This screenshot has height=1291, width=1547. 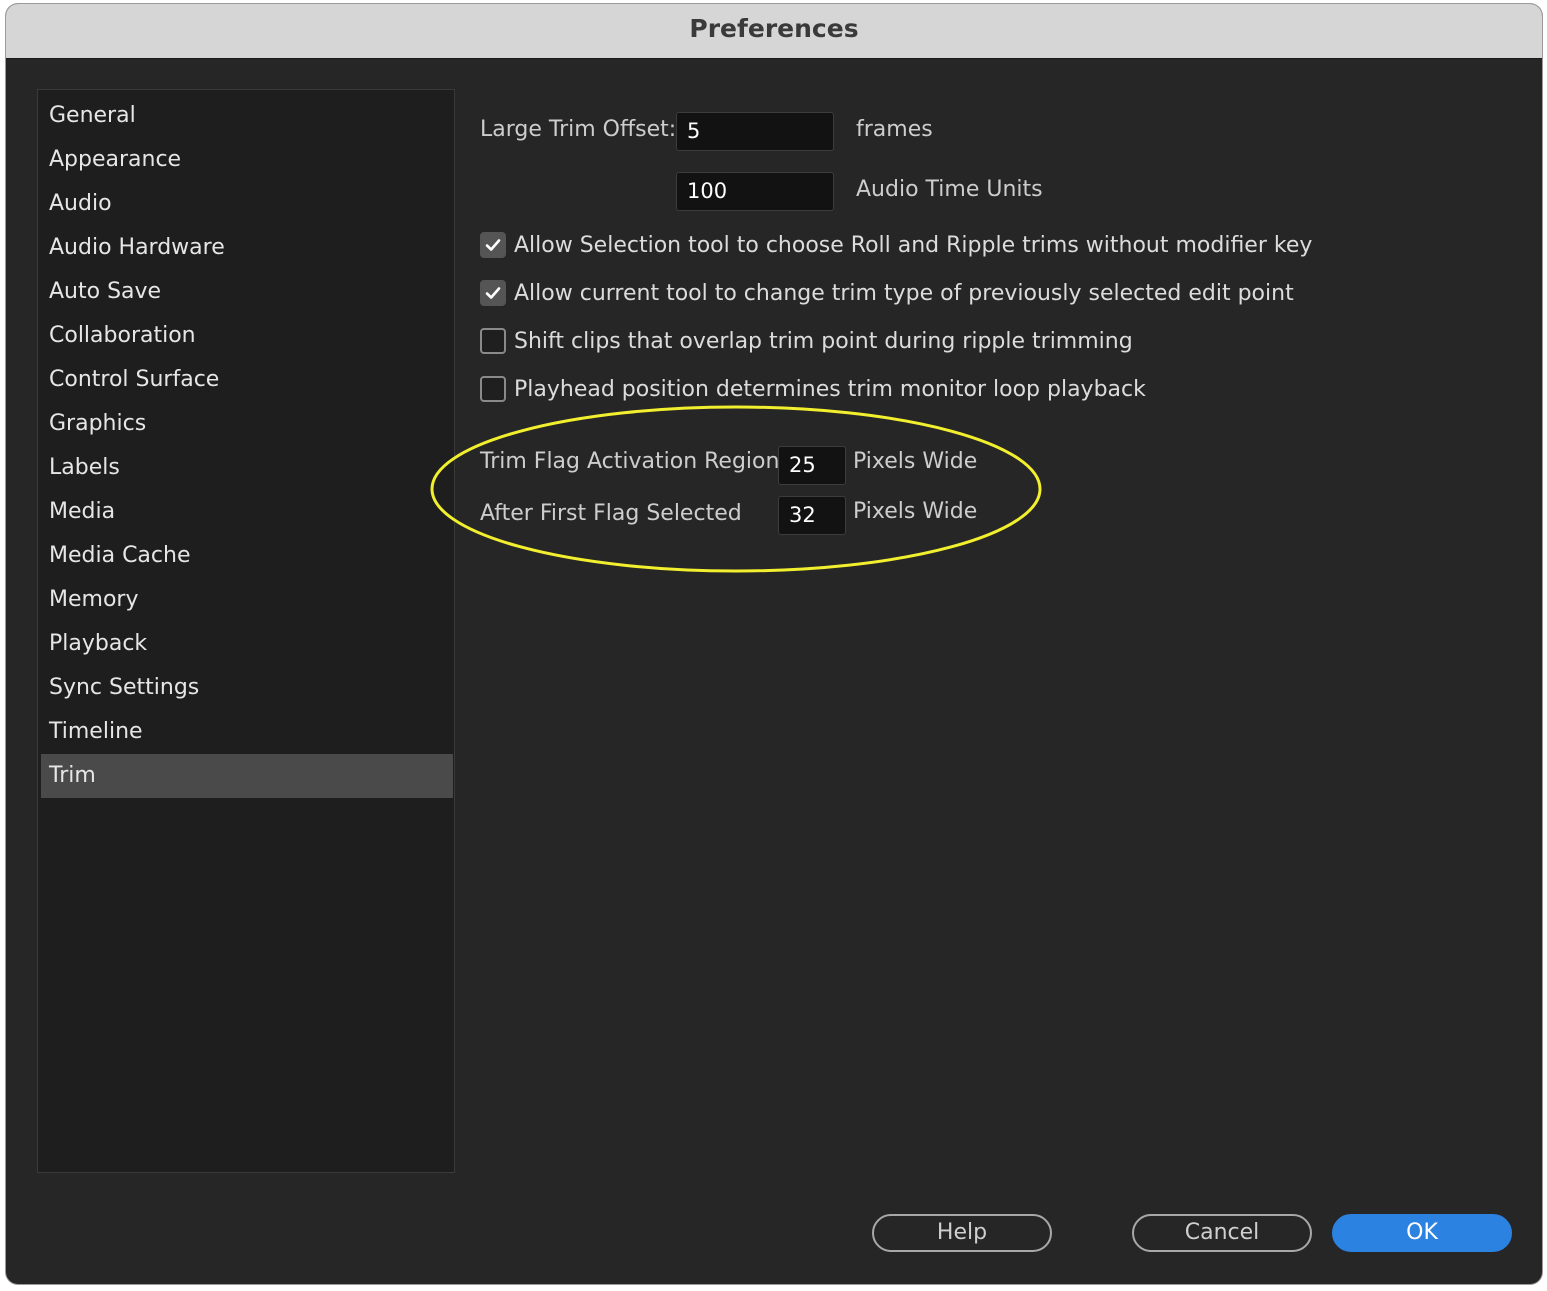 I want to click on sidebar-item-timeline: Timeline, so click(x=247, y=732).